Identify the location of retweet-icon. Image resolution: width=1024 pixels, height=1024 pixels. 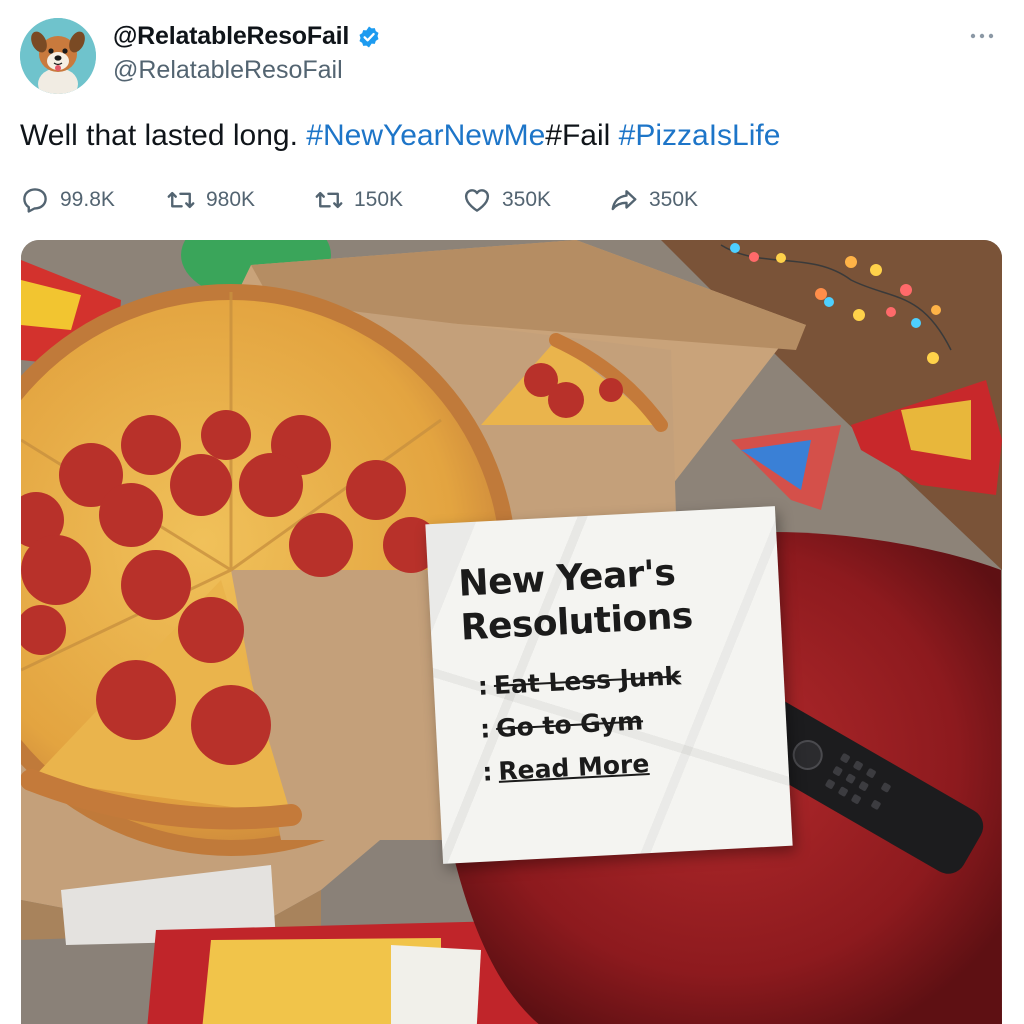
(181, 200).